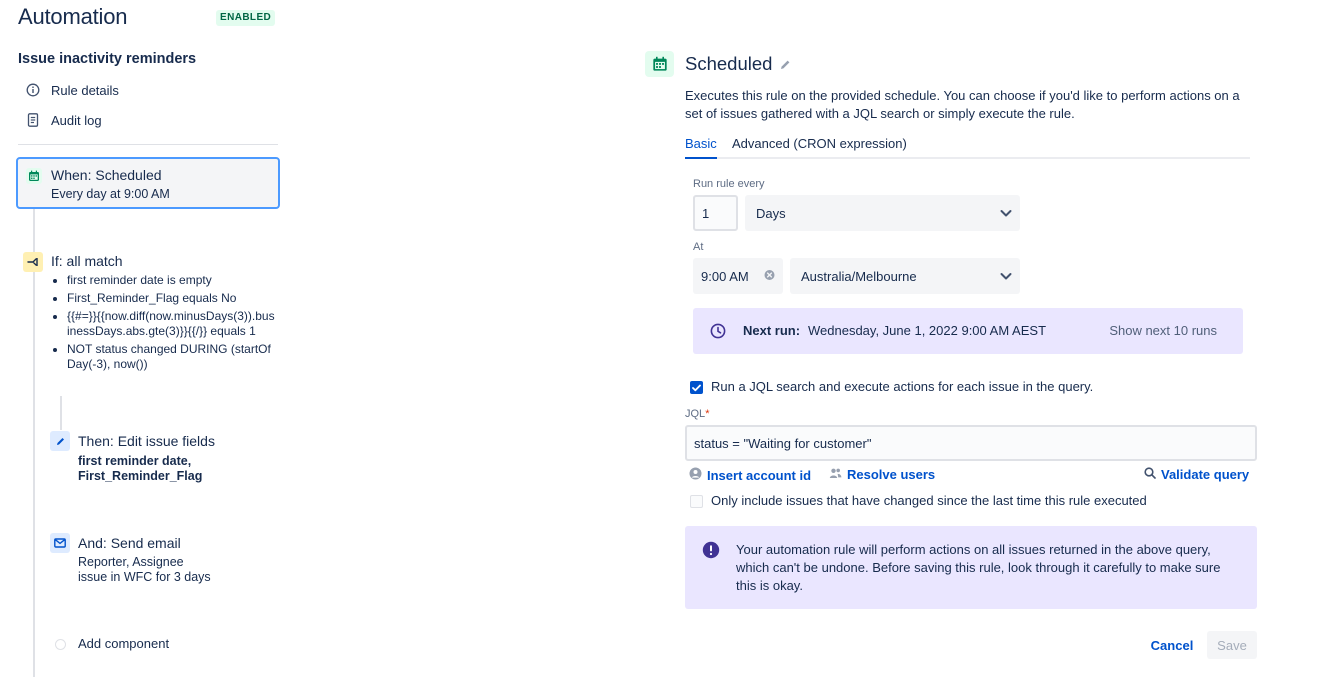 The height and width of the screenshot is (677, 1326). I want to click on trigger-card: When: Scheduled Every day at 9:00 AM, so click(148, 183).